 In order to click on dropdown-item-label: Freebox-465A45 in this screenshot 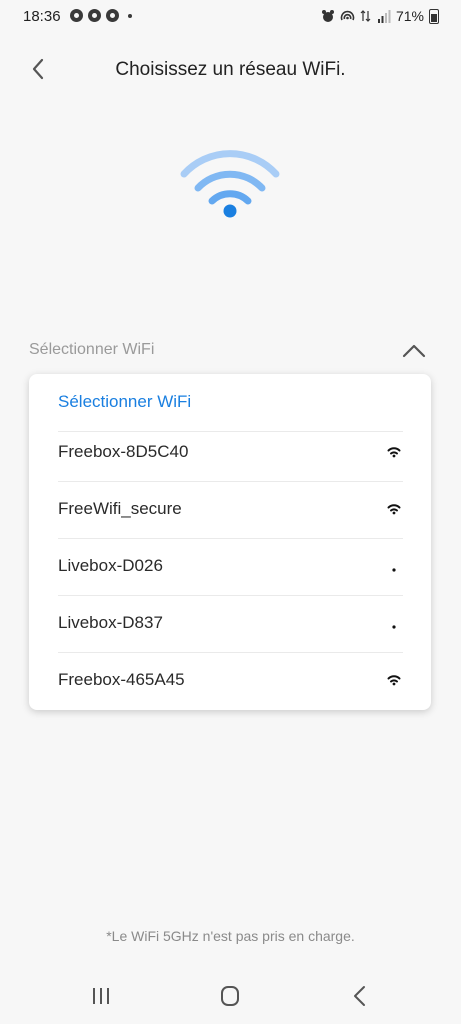, I will do `click(121, 679)`.